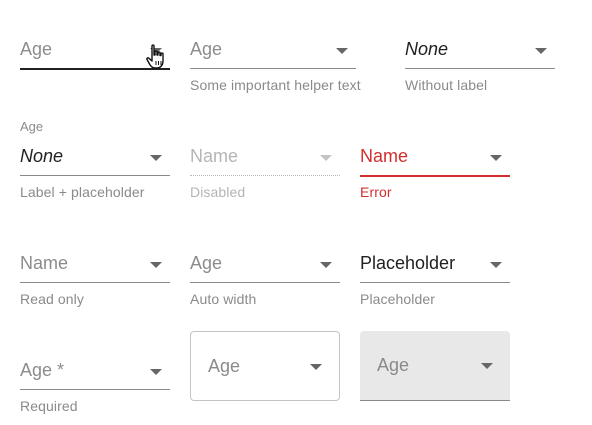  Describe the element at coordinates (435, 366) in the screenshot. I see `filled-select: Age` at that location.